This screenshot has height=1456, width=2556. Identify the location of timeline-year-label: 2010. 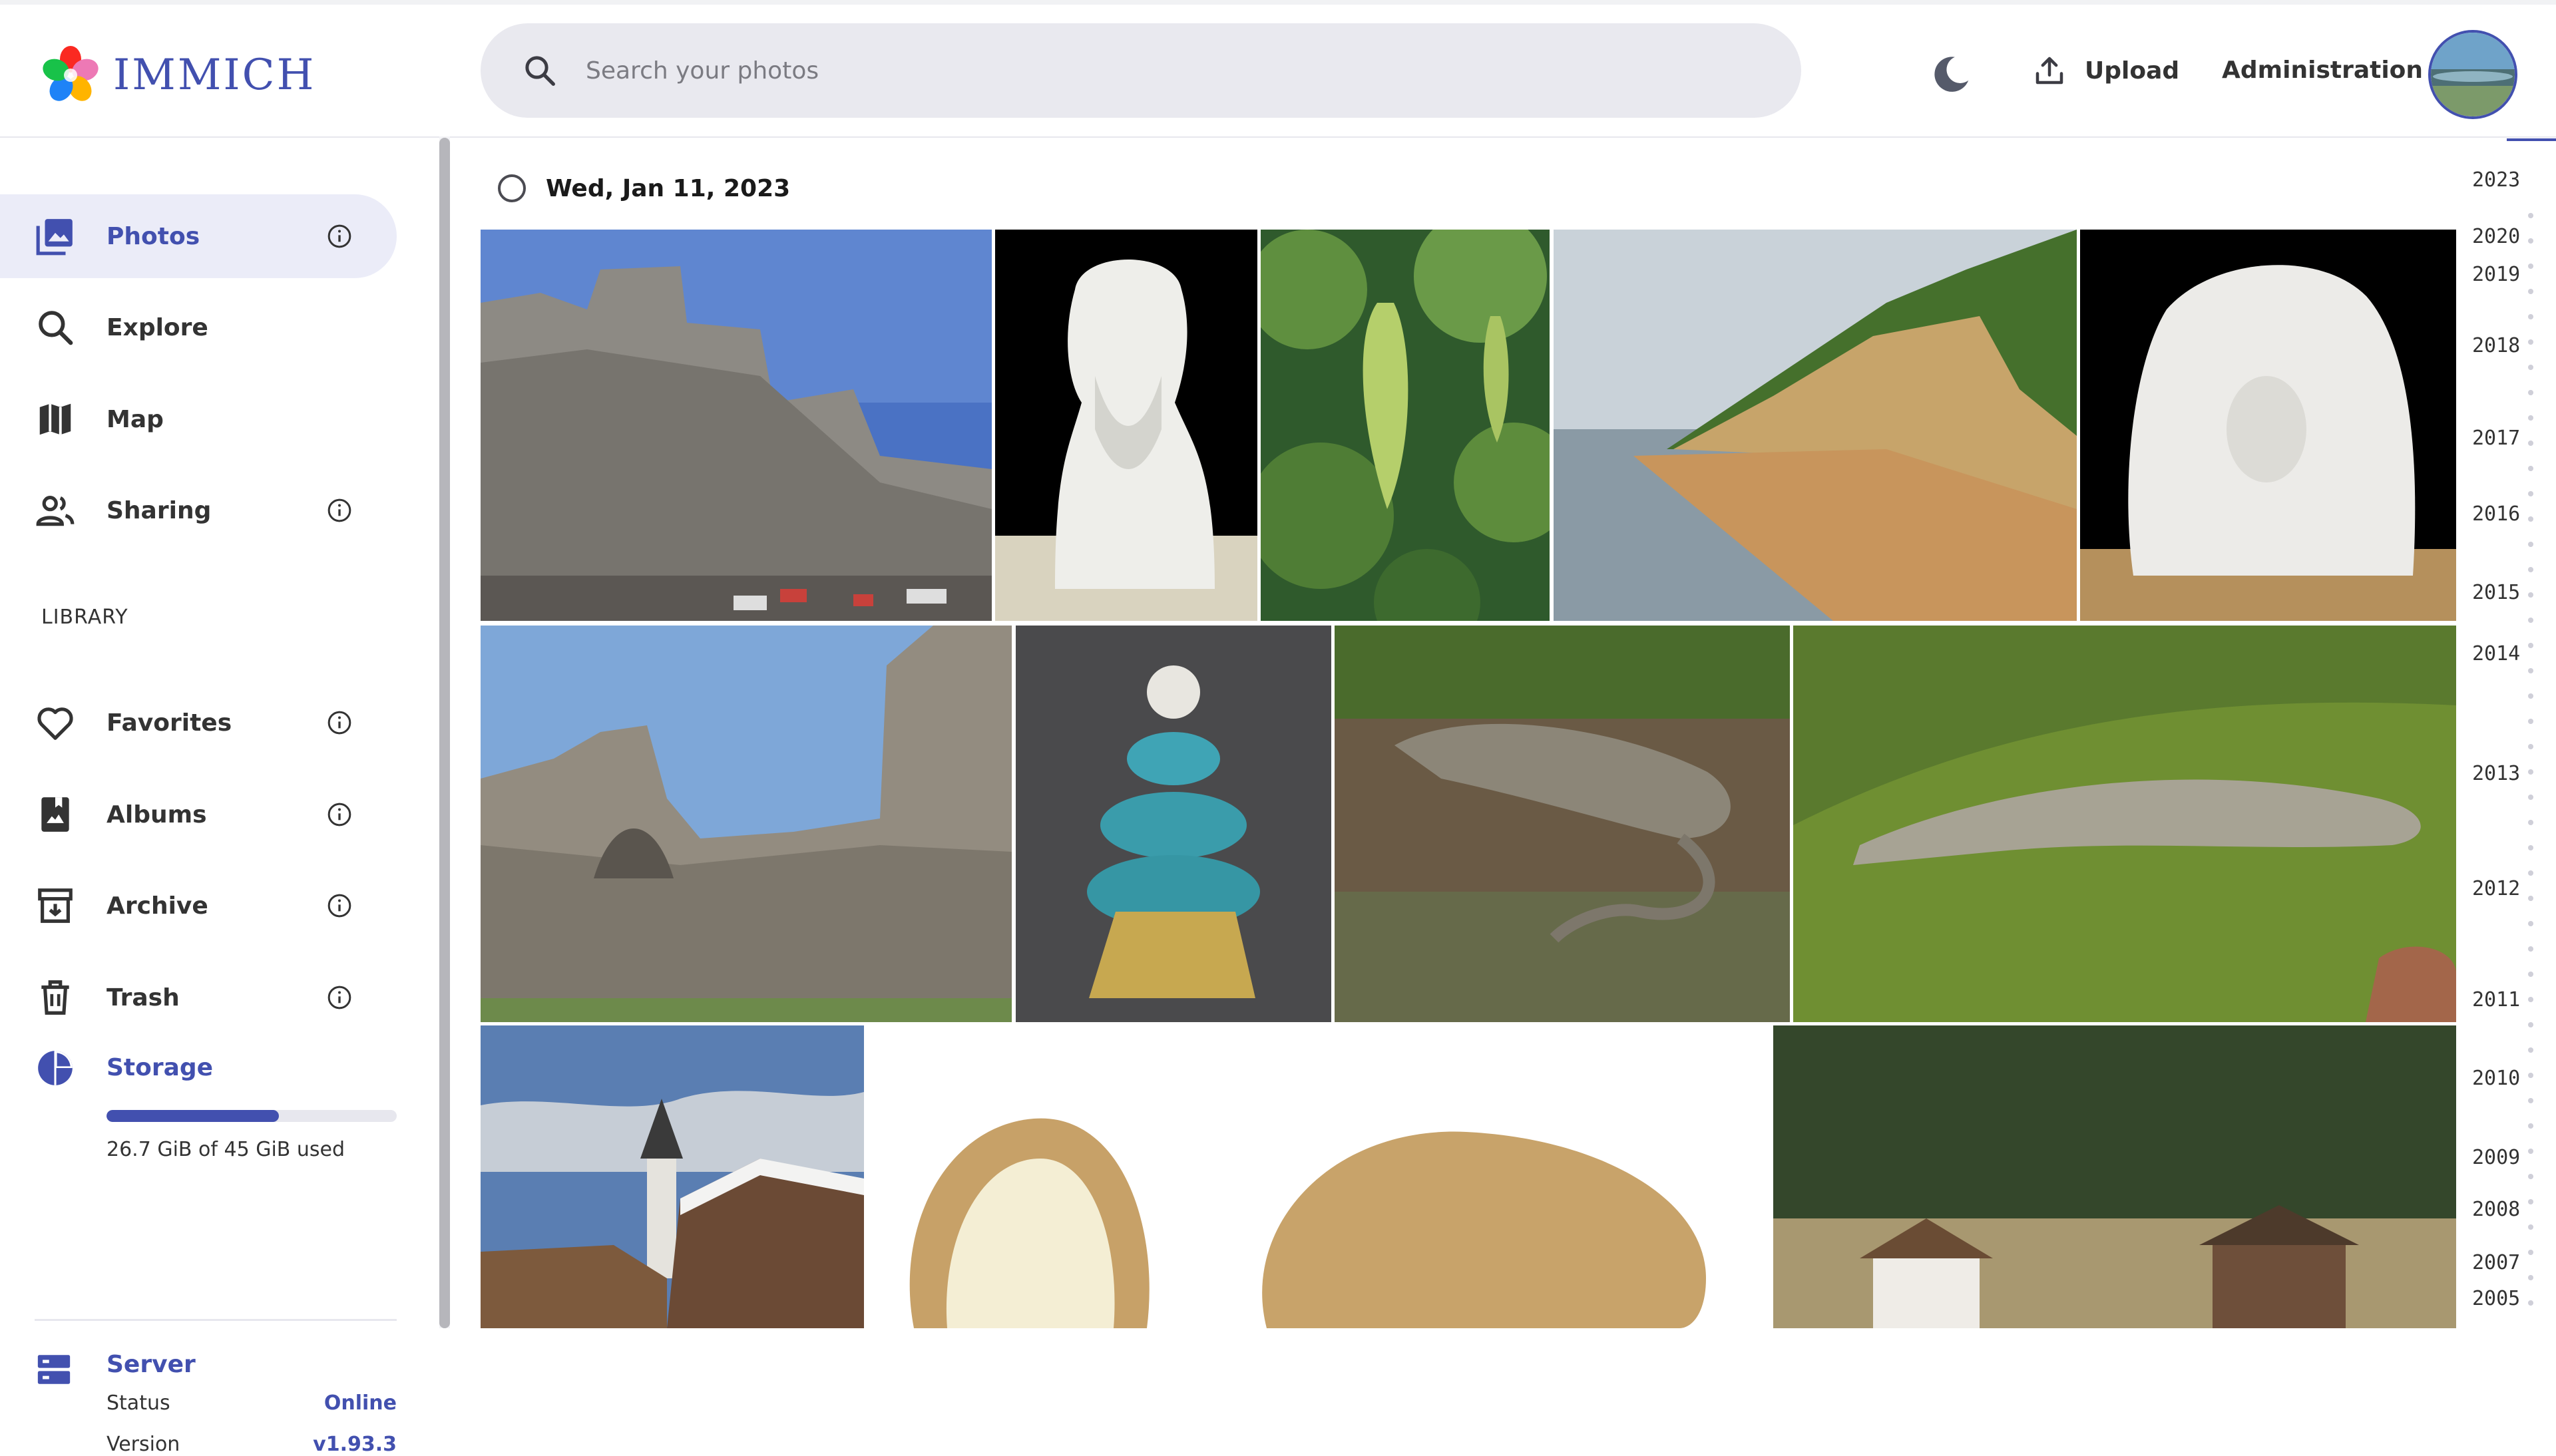
(2496, 1078).